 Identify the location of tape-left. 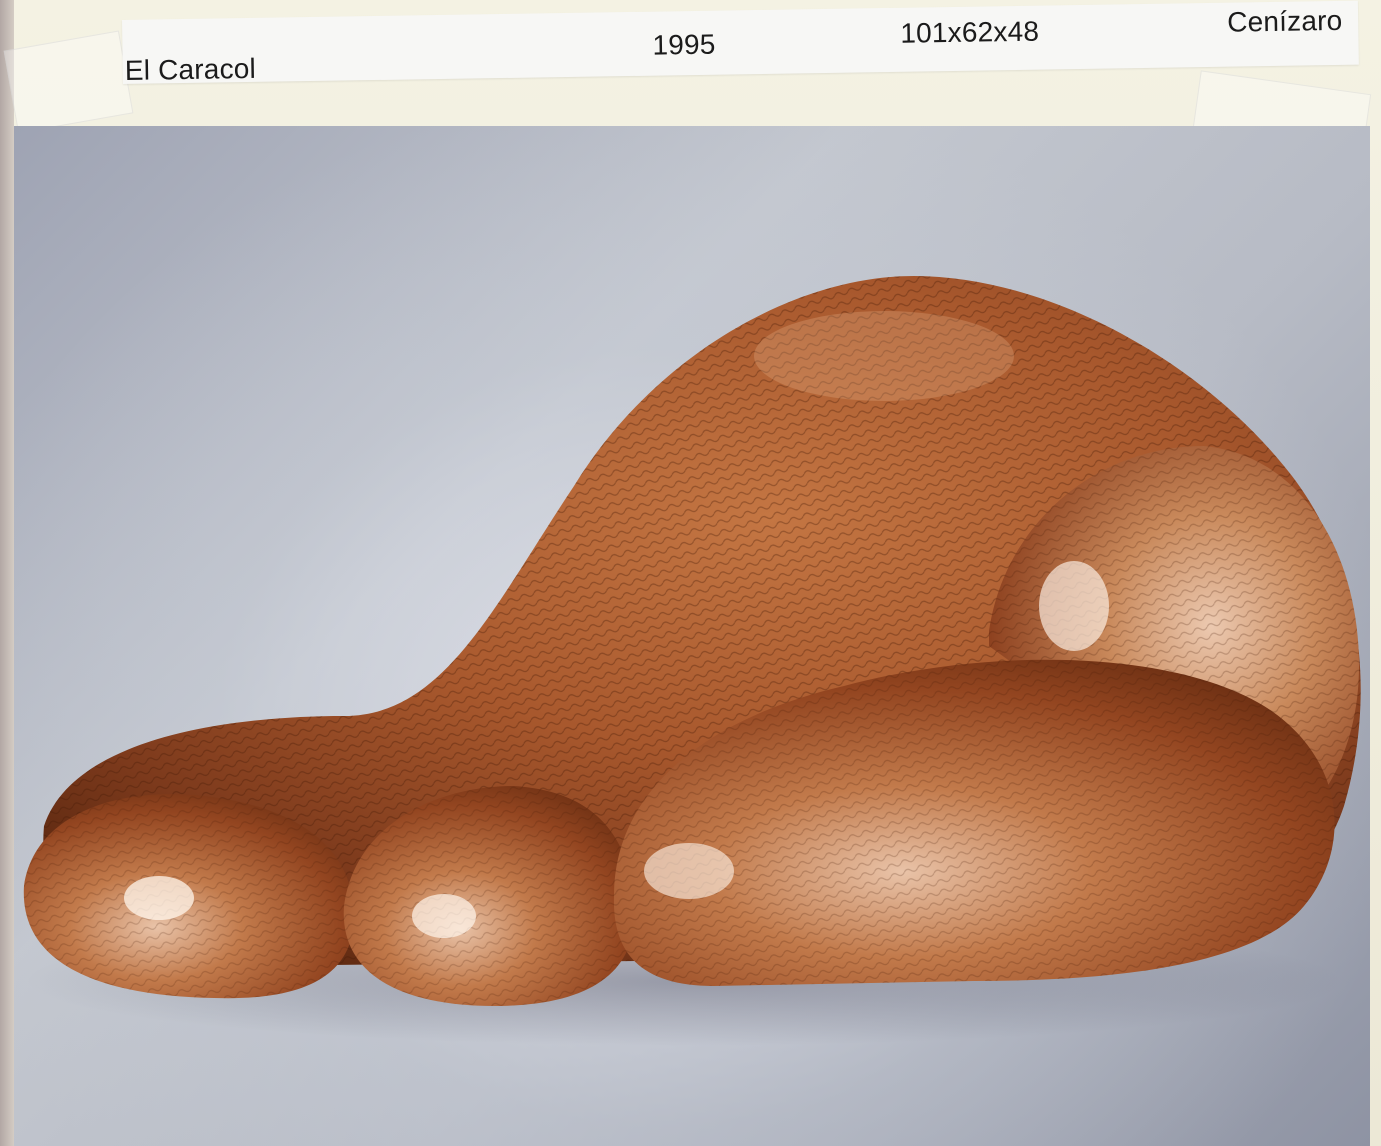
(68, 82).